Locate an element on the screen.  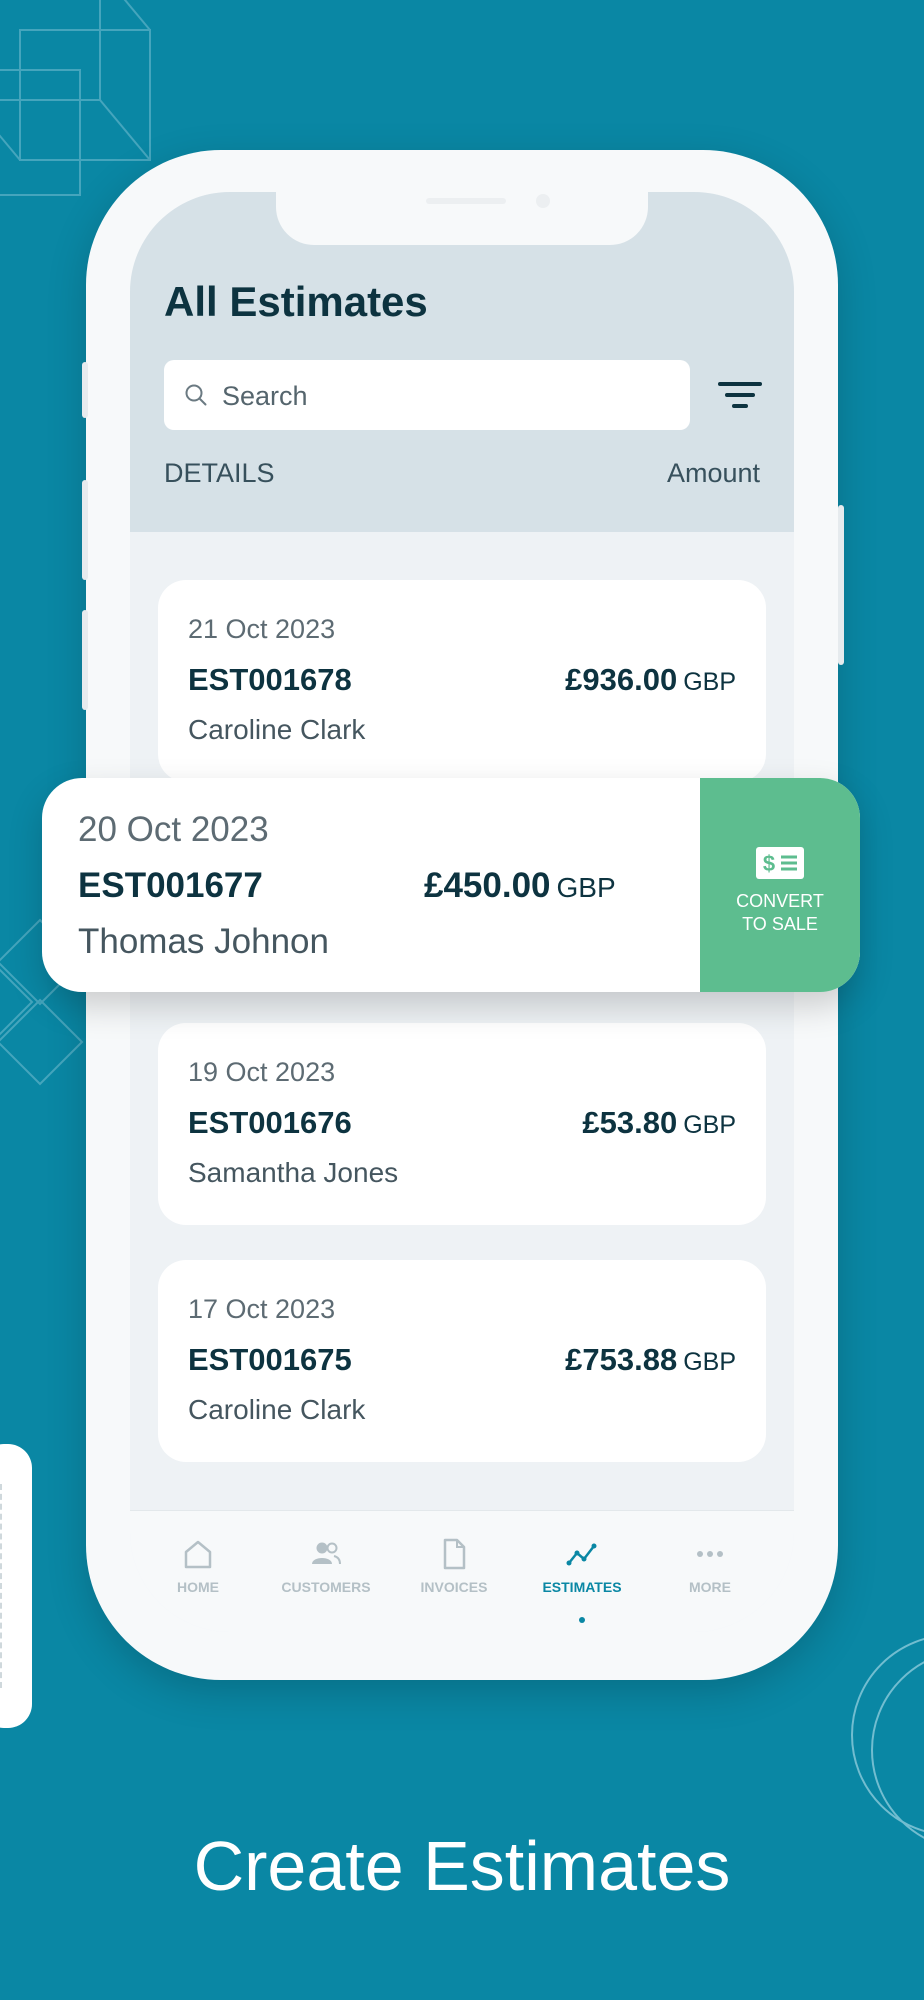
nav-label: INVOICES is located at coordinates (454, 1587).